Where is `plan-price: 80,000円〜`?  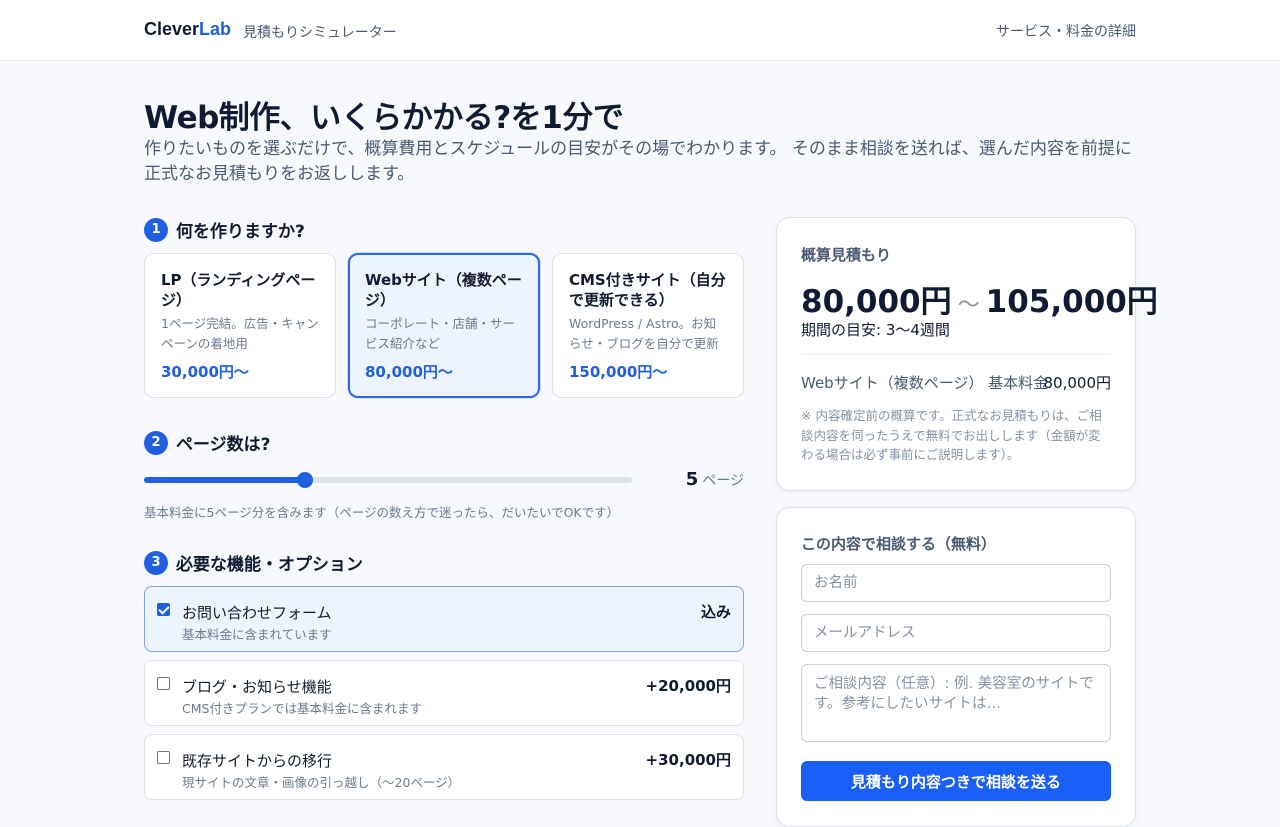
plan-price: 80,000円〜 is located at coordinates (409, 372).